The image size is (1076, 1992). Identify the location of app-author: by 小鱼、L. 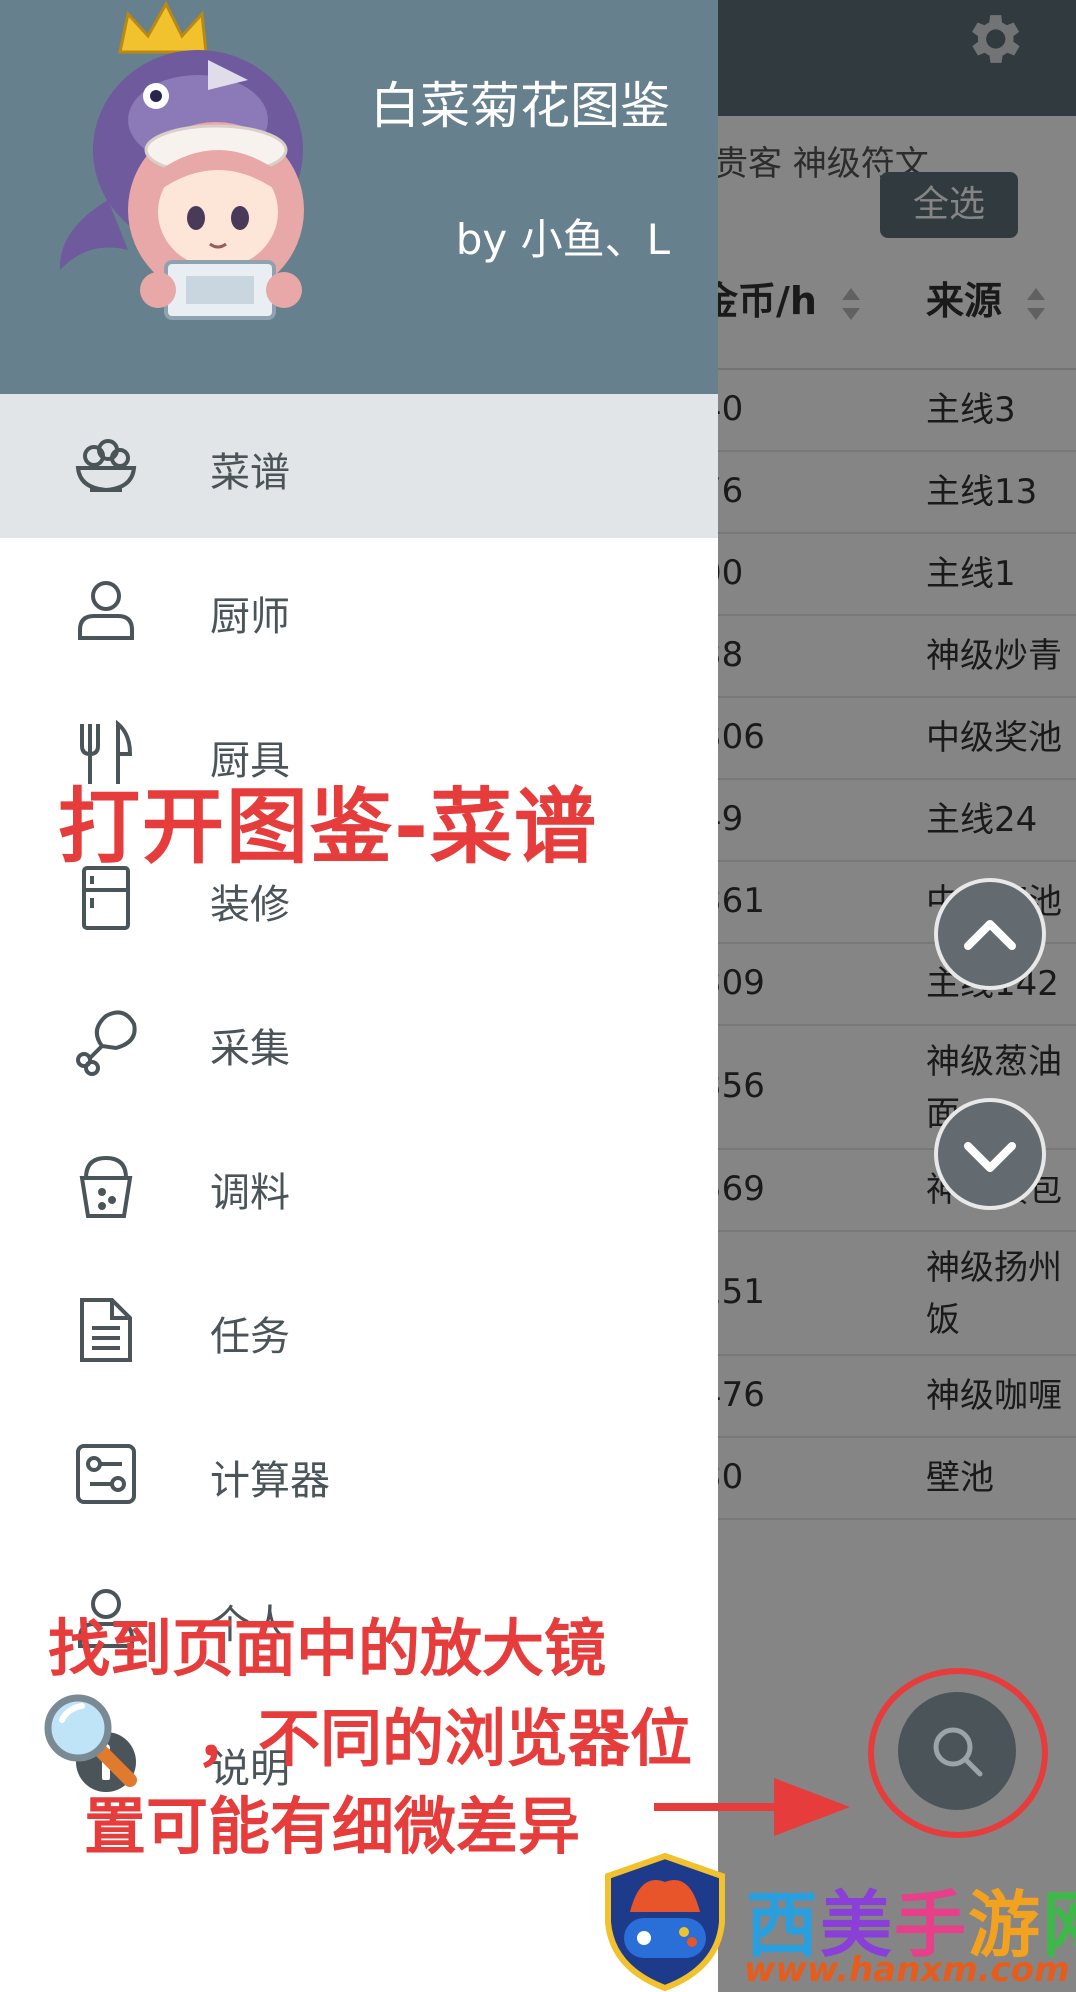
(562, 239).